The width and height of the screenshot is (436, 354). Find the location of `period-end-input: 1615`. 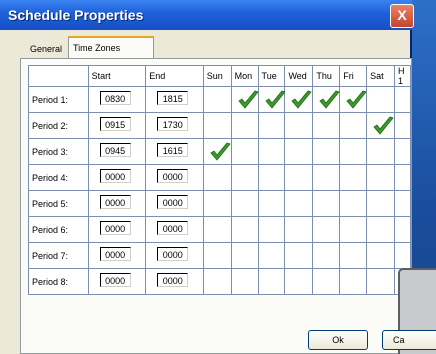

period-end-input: 1615 is located at coordinates (173, 150).